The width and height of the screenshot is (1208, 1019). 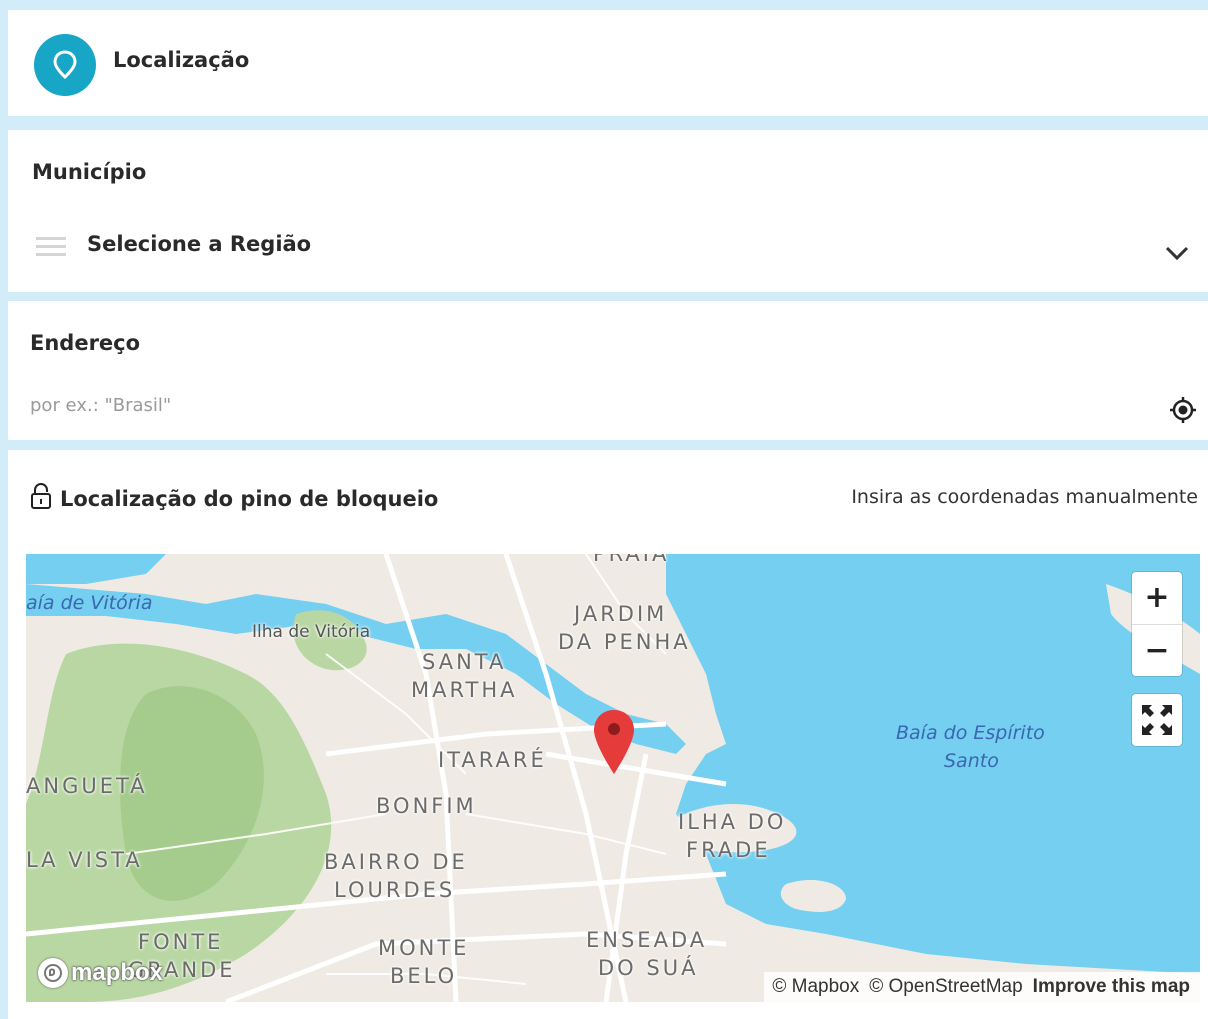 What do you see at coordinates (464, 662) in the screenshot?
I see `map-label-santa-martha-1: SANTA` at bounding box center [464, 662].